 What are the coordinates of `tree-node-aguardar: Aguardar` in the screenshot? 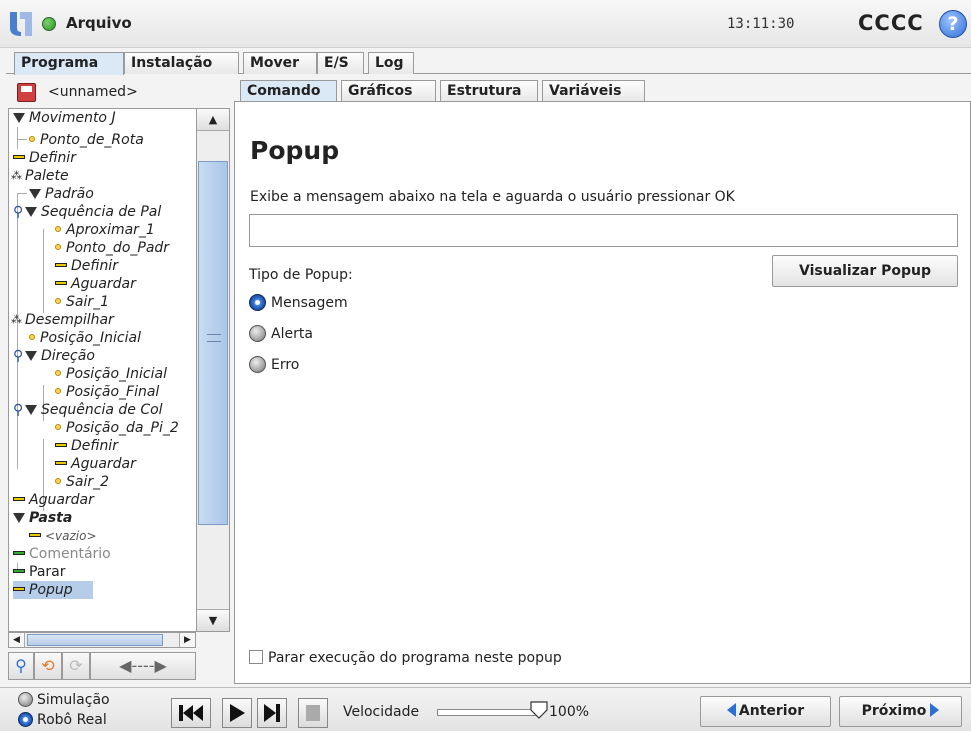 It's located at (95, 284).